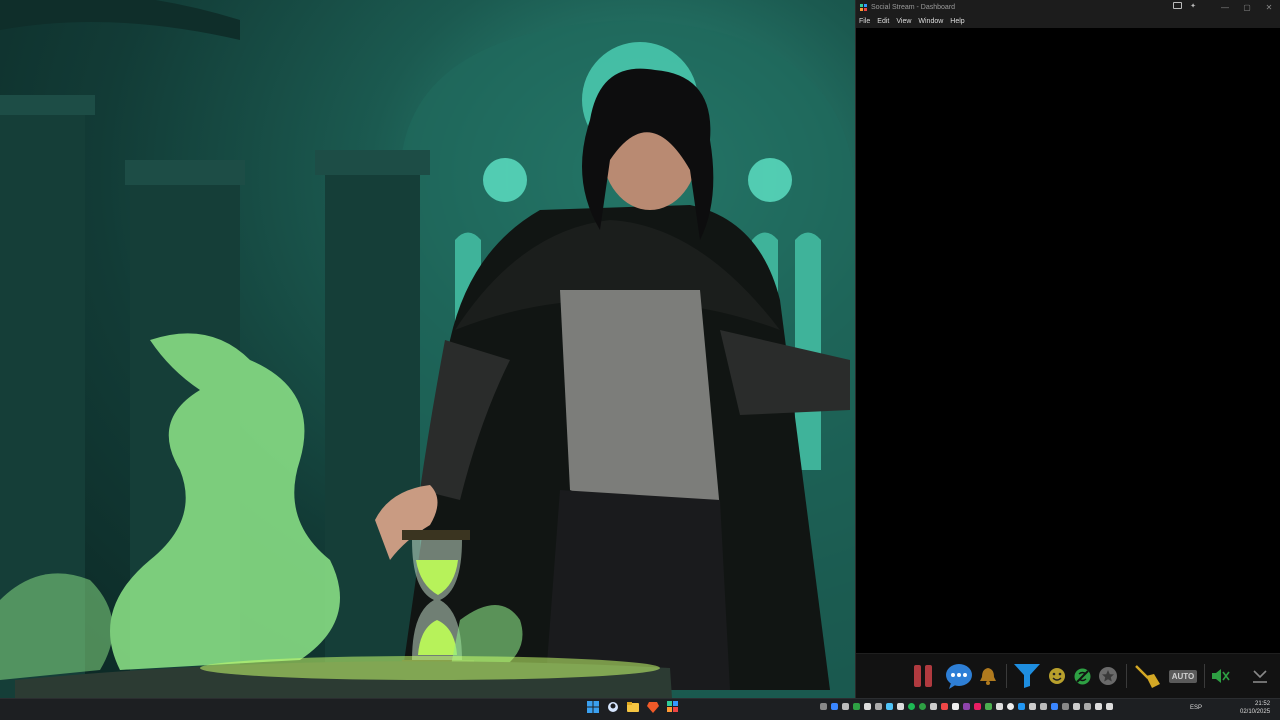 This screenshot has width=1280, height=720. I want to click on clear-button, so click(1147, 676).